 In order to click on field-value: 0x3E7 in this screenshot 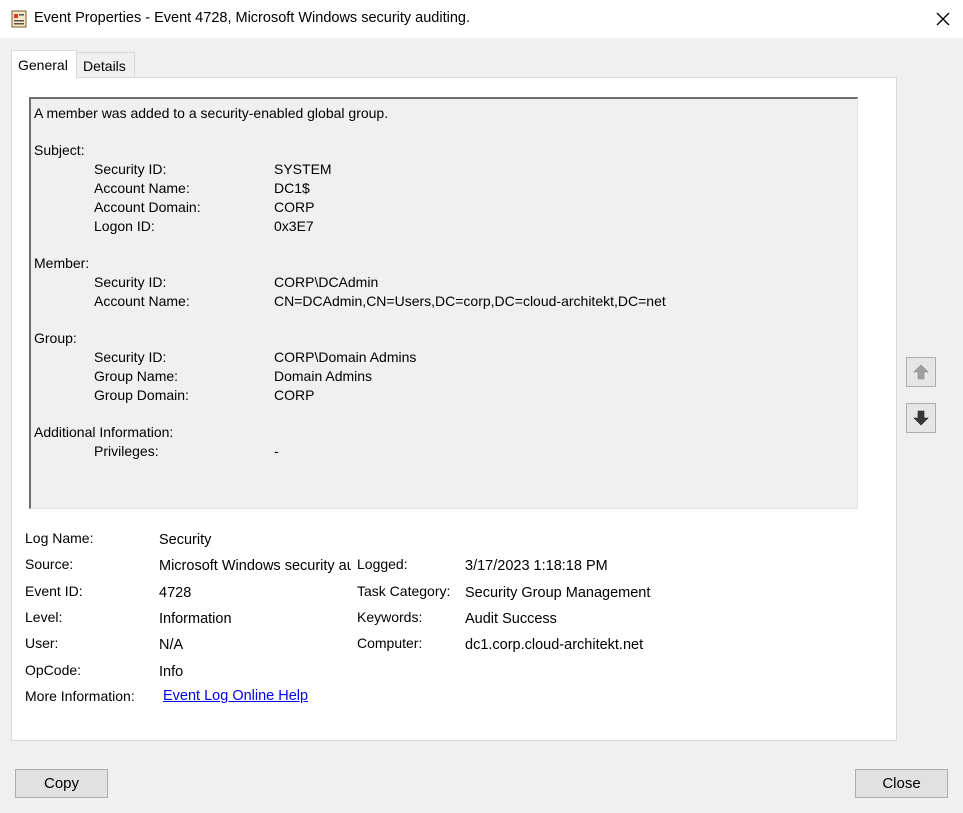, I will do `click(294, 226)`.